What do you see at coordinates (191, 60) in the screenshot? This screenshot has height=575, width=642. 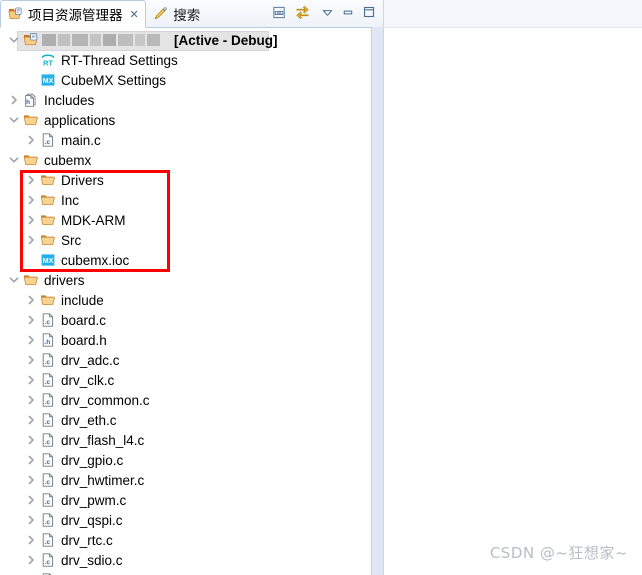 I see `tree-row: RT RT-Thread Settings` at bounding box center [191, 60].